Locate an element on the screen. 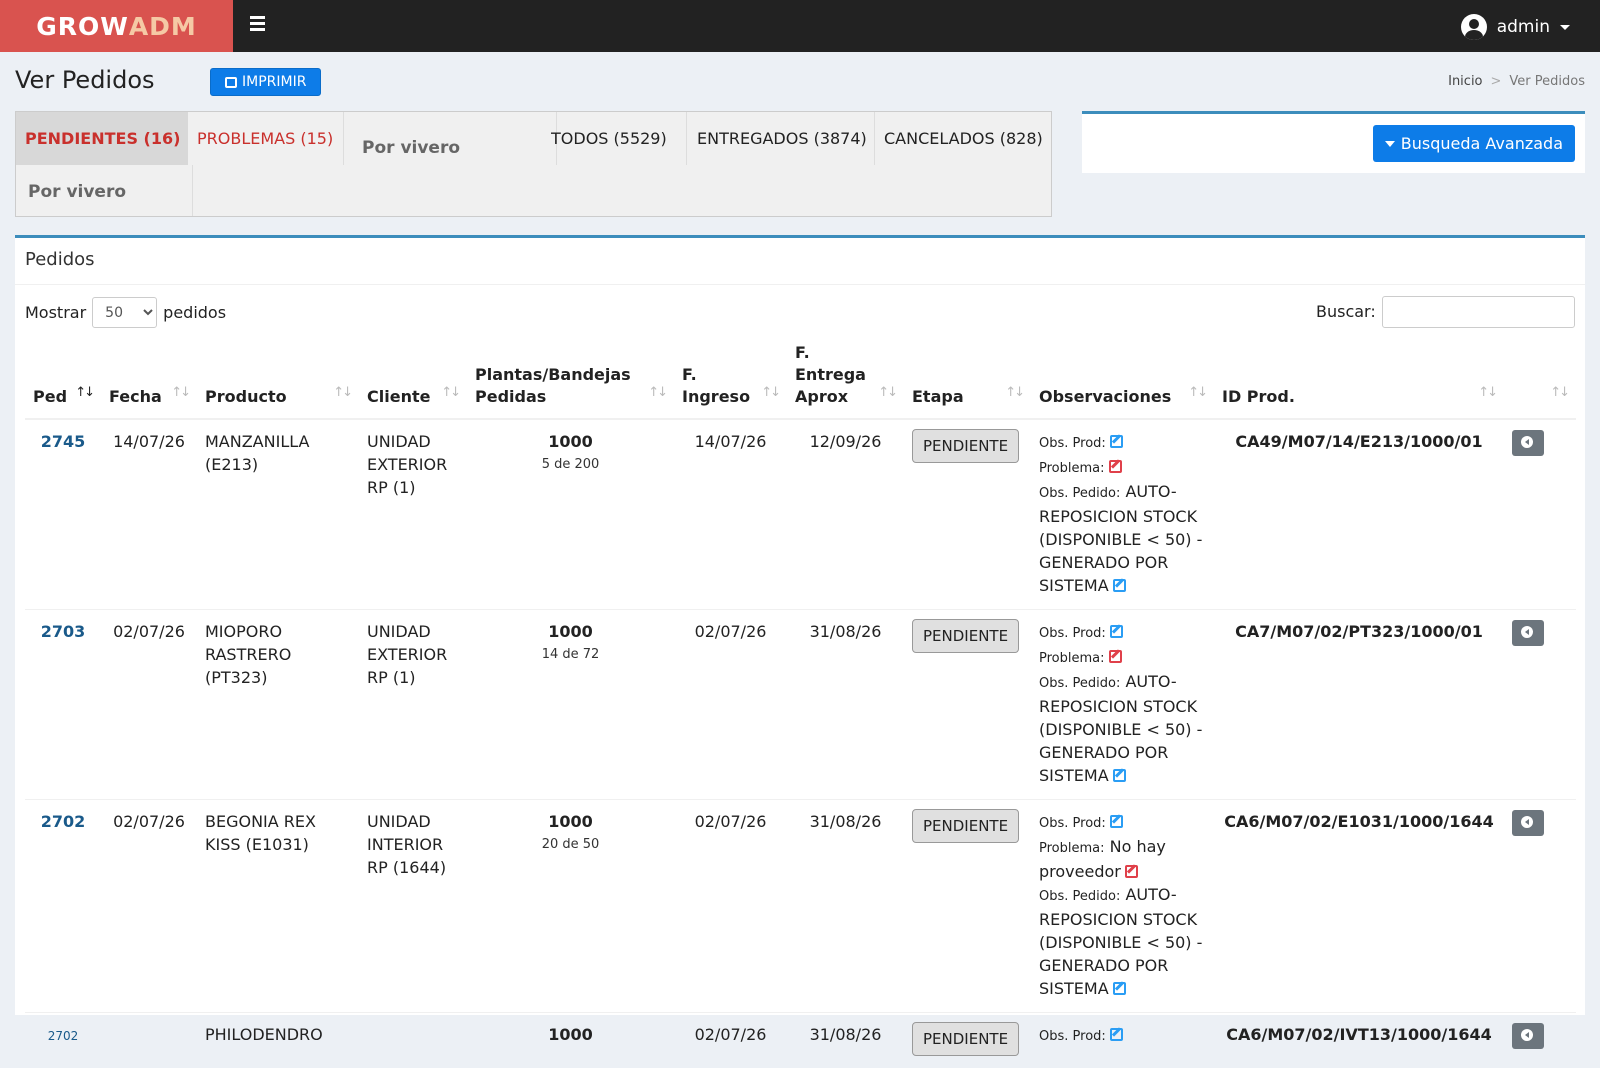  col-label: Ped is located at coordinates (50, 396).